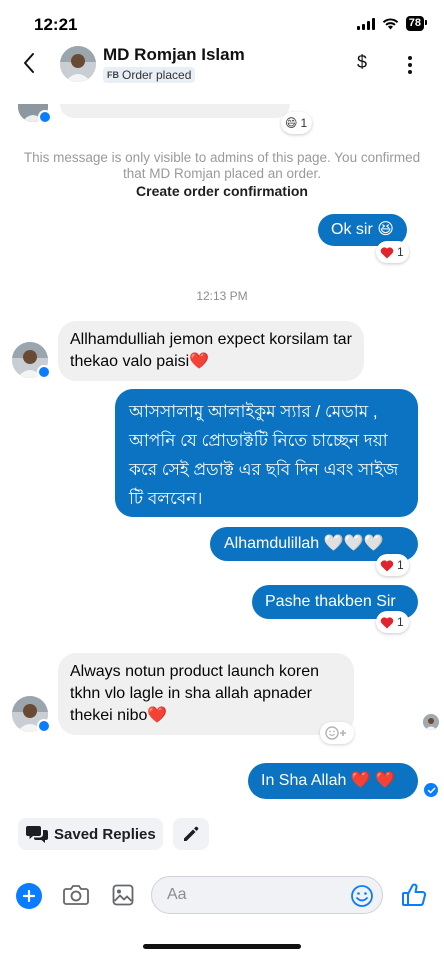 The image size is (444, 960). Describe the element at coordinates (257, 895) in the screenshot. I see `message-input` at that location.